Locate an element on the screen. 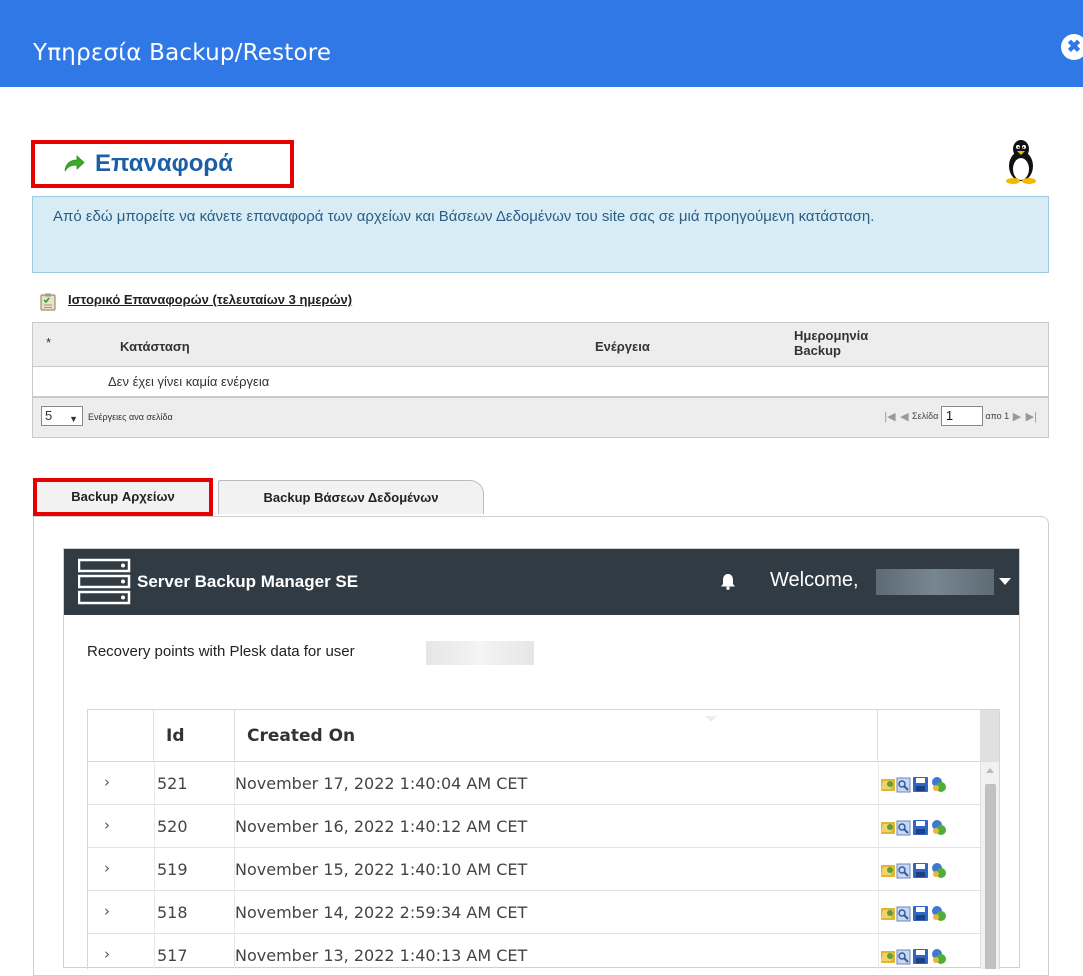 This screenshot has height=976, width=1083. grid-scrollbar is located at coordinates (989, 839).